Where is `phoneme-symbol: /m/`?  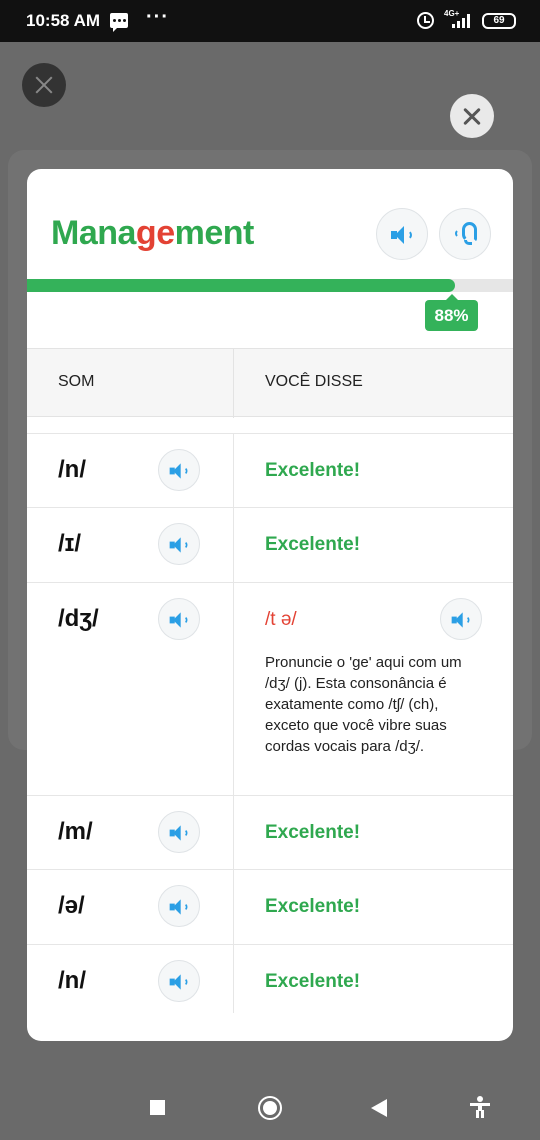 phoneme-symbol: /m/ is located at coordinates (75, 831).